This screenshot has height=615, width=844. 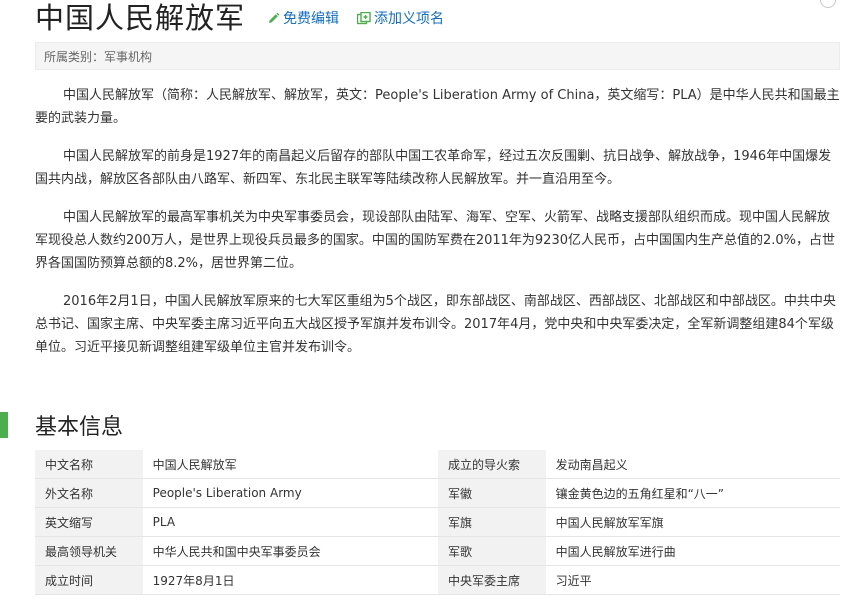 I want to click on edit-link: 免费编辑, so click(x=303, y=18).